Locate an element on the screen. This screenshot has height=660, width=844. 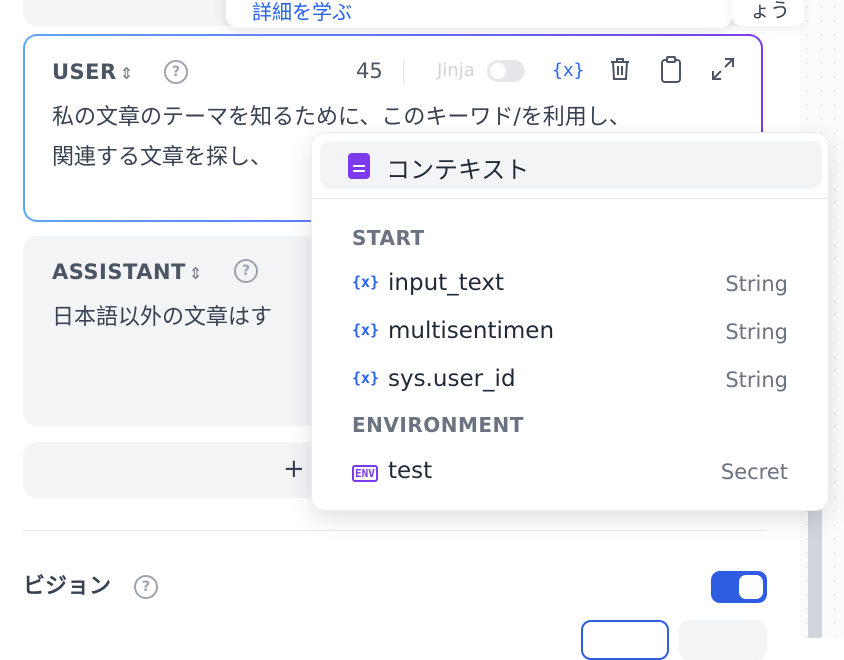
vision-option is located at coordinates (723, 640).